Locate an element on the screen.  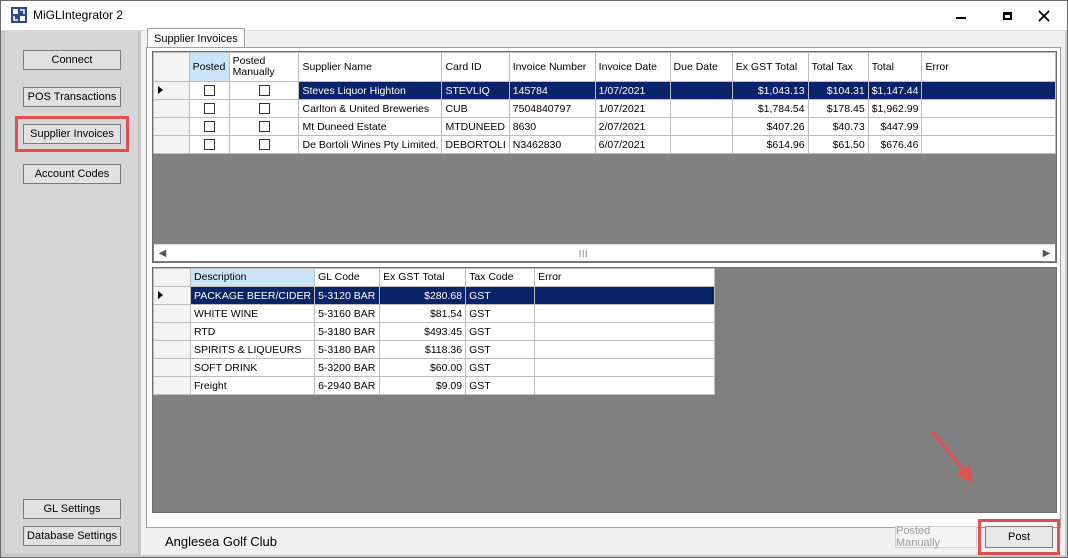
col-invoice-number: Invoice Number is located at coordinates (552, 67).